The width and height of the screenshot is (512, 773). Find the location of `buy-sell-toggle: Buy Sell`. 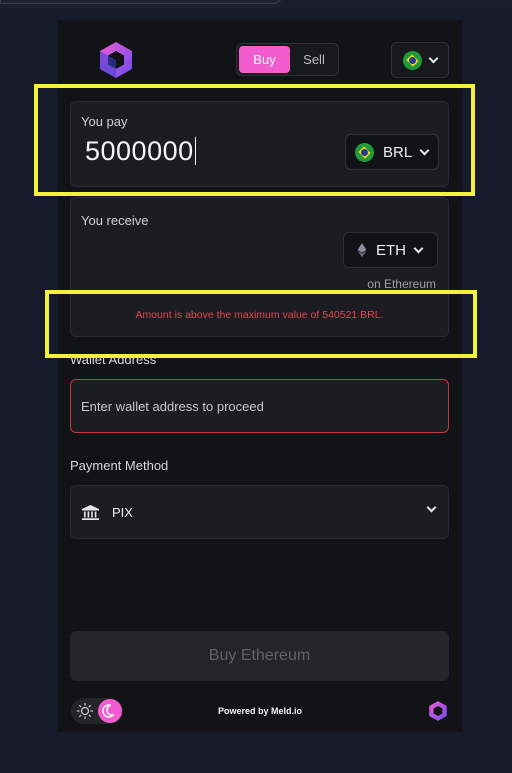

buy-sell-toggle: Buy Sell is located at coordinates (287, 59).